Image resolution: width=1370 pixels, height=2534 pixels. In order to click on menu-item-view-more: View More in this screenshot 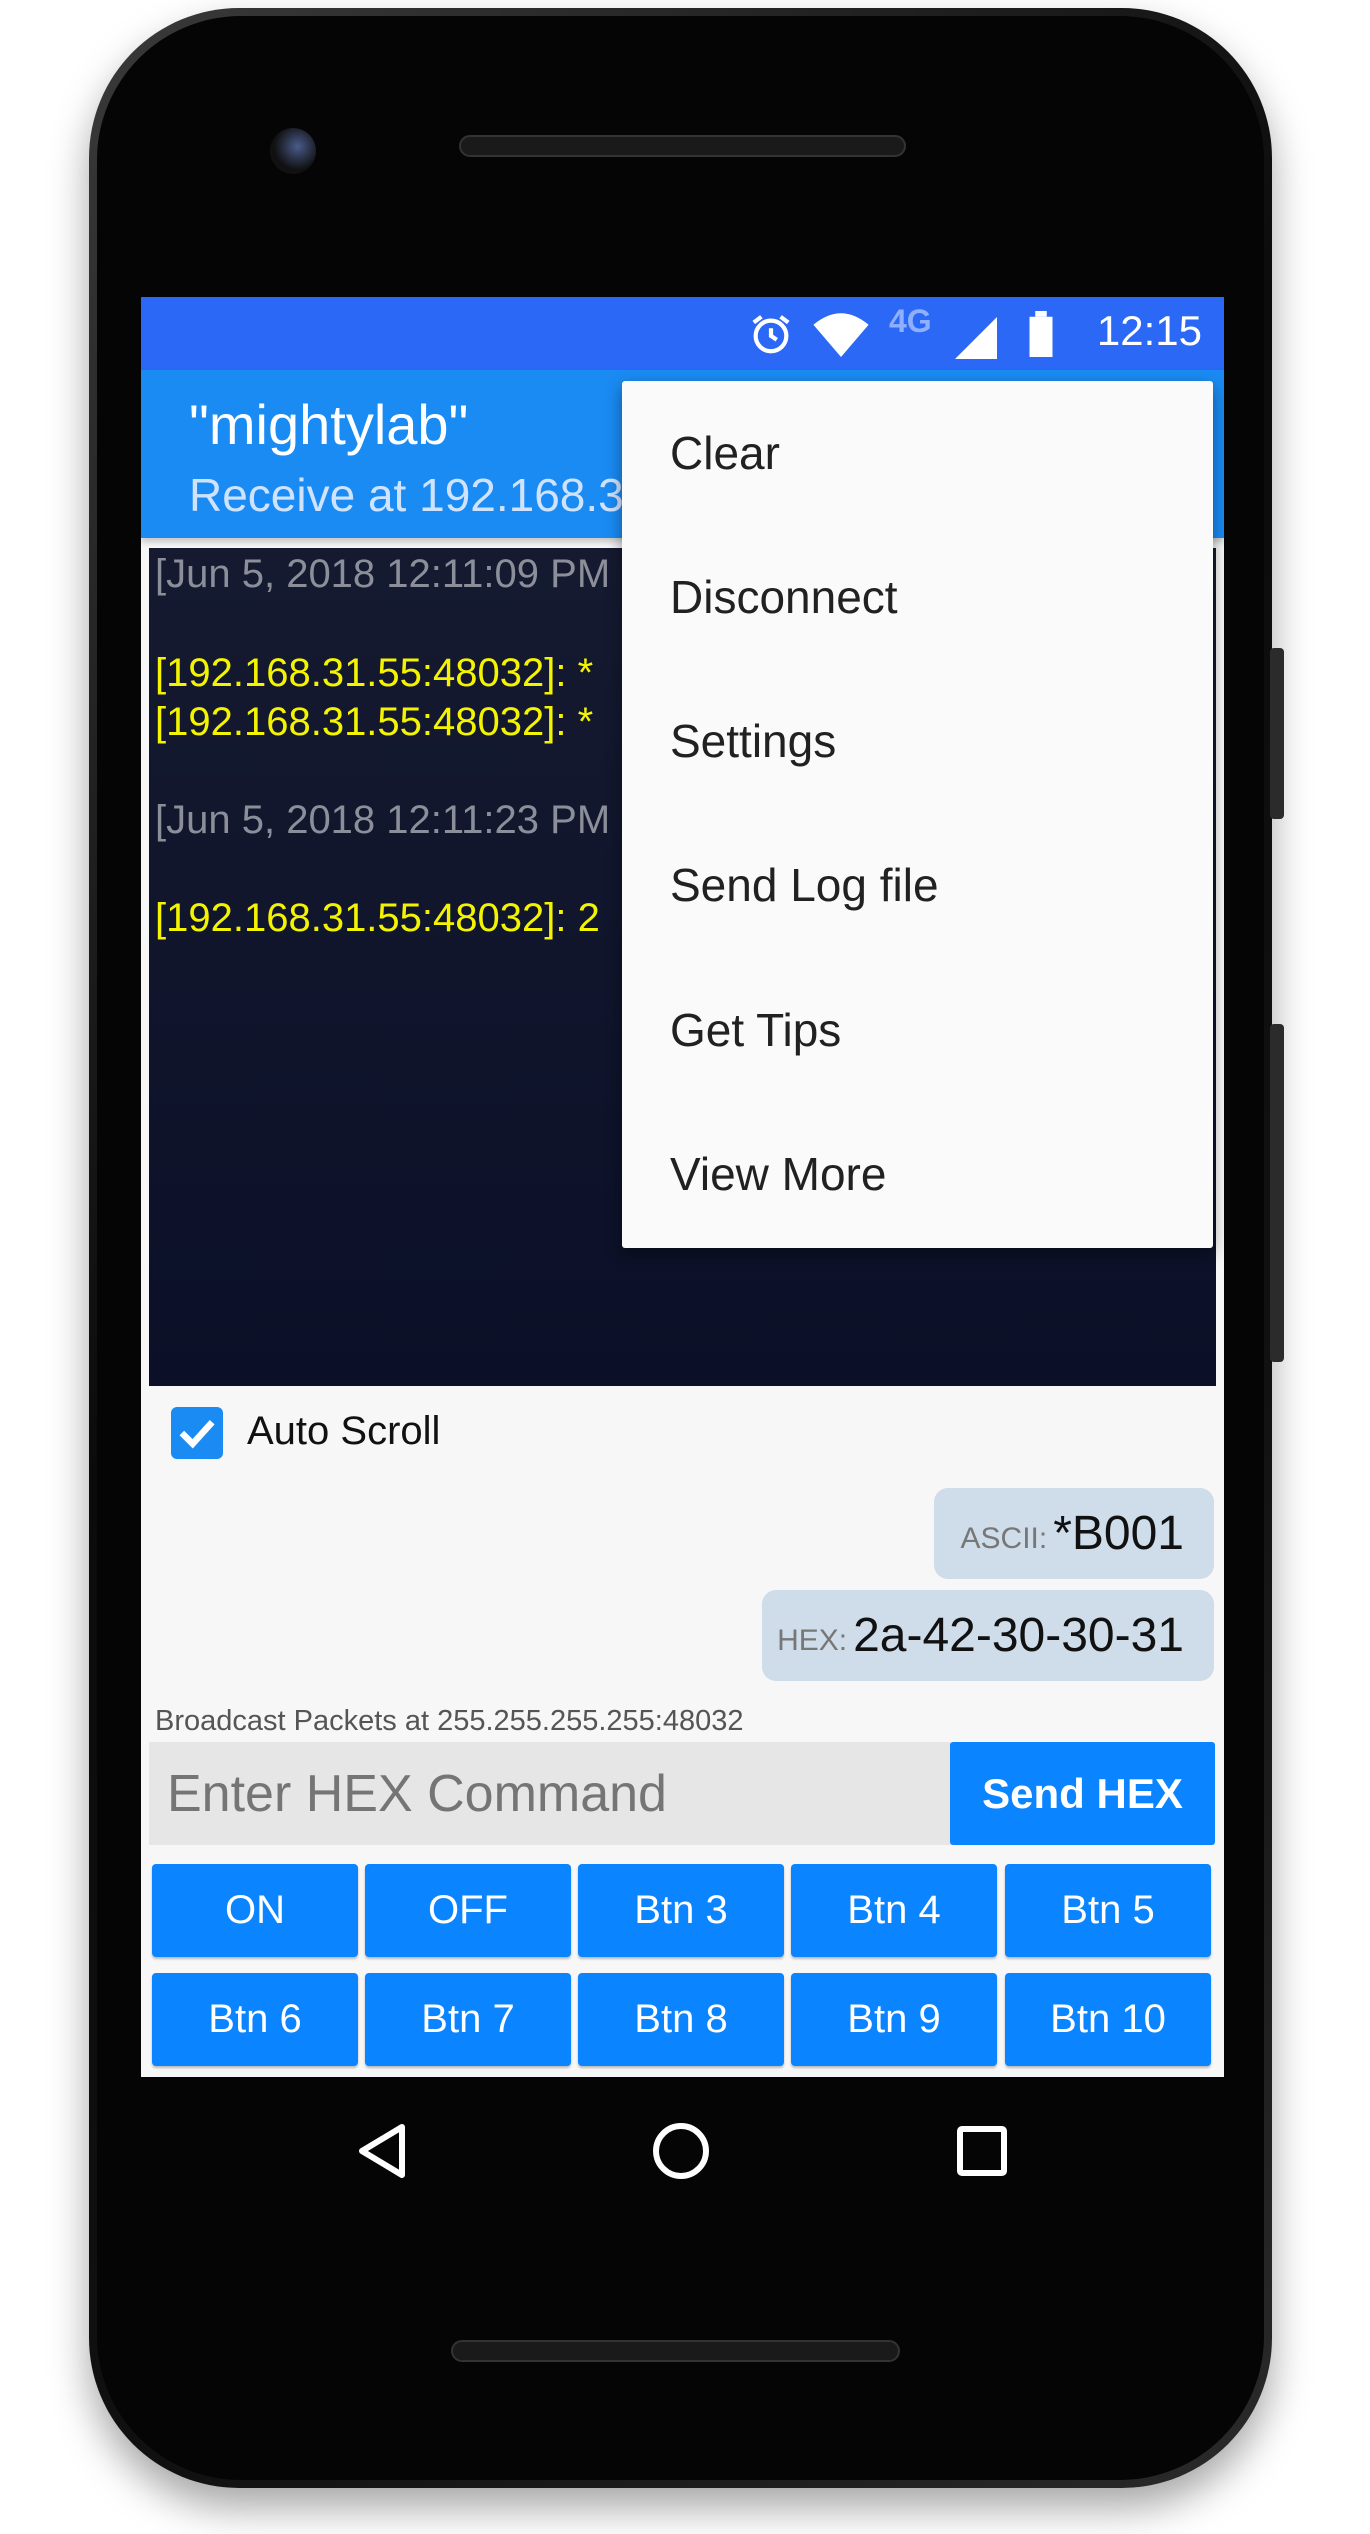, I will do `click(917, 1174)`.